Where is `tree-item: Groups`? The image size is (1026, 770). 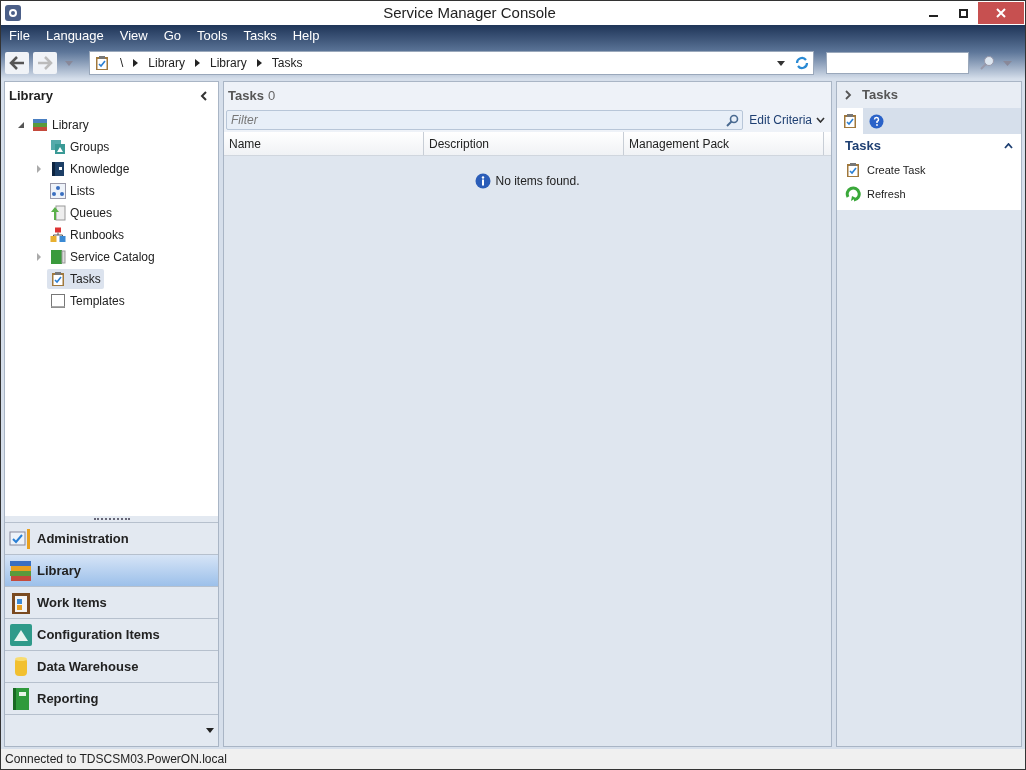
tree-item: Groups is located at coordinates (80, 147).